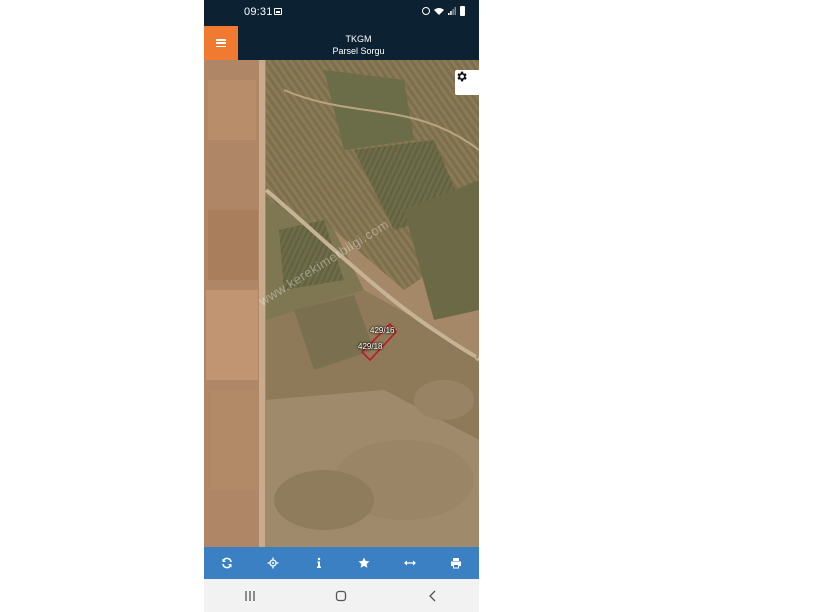  I want to click on parcel-label: 429/16, so click(382, 330).